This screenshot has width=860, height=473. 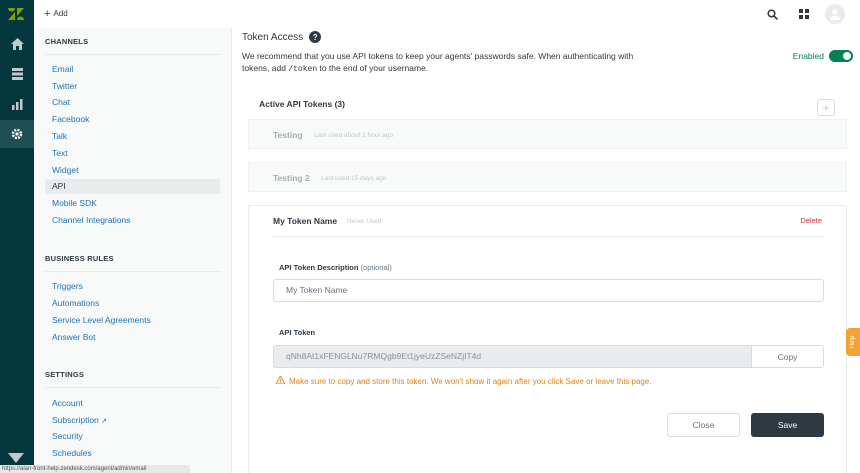 I want to click on sidebar-item-mobile-sdk: Mobile SDK, so click(x=132, y=203).